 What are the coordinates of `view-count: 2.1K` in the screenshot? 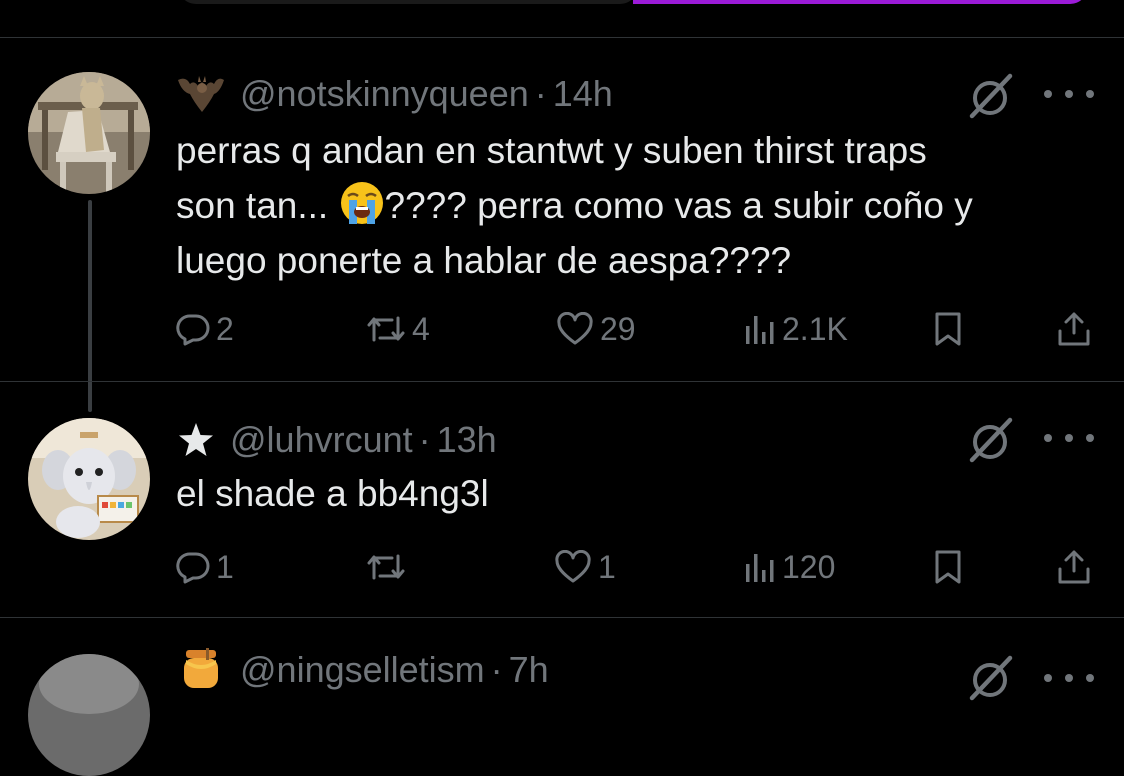 It's located at (815, 328).